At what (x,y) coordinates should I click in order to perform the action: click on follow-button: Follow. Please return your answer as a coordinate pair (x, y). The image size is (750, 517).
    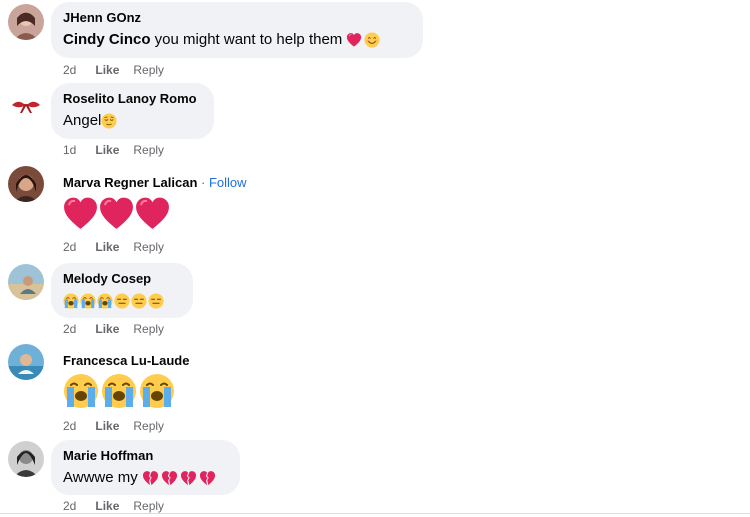
    Looking at the image, I should click on (228, 182).